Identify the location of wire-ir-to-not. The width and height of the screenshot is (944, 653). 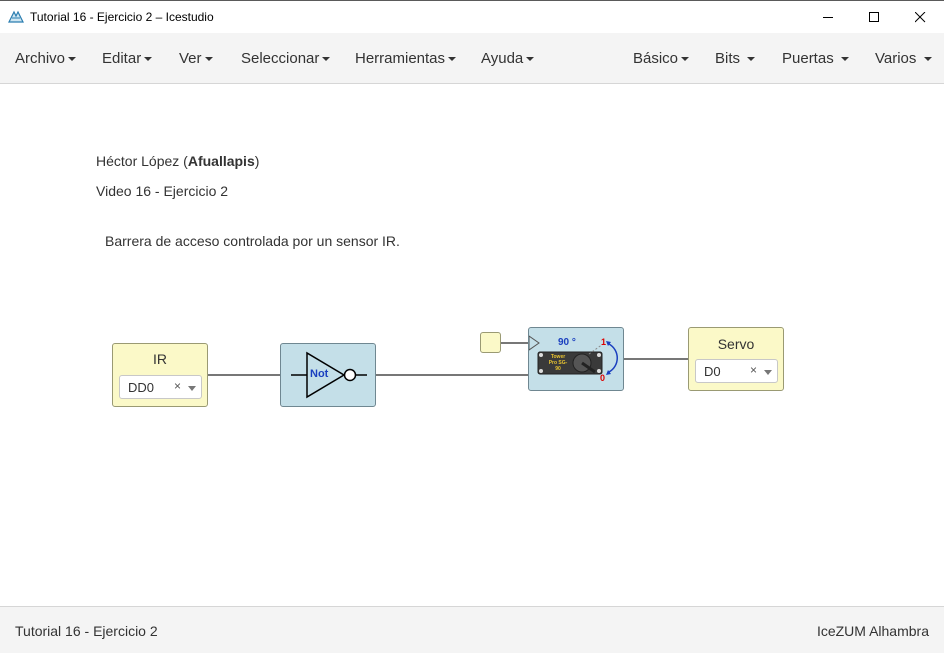
(244, 375).